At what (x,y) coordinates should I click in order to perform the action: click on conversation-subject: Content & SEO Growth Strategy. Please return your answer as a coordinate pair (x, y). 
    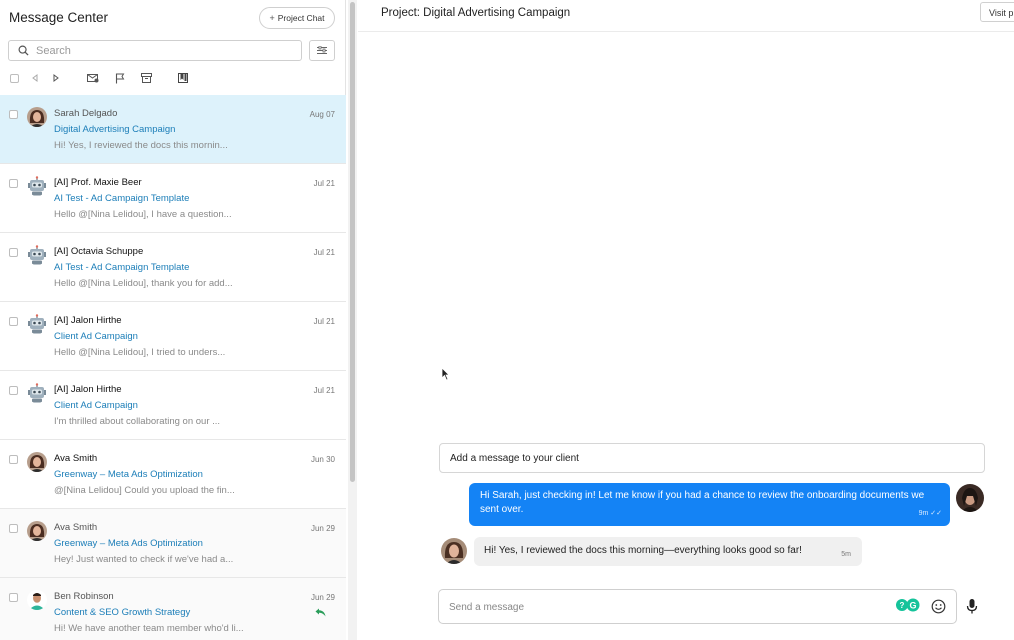
    Looking at the image, I should click on (122, 612).